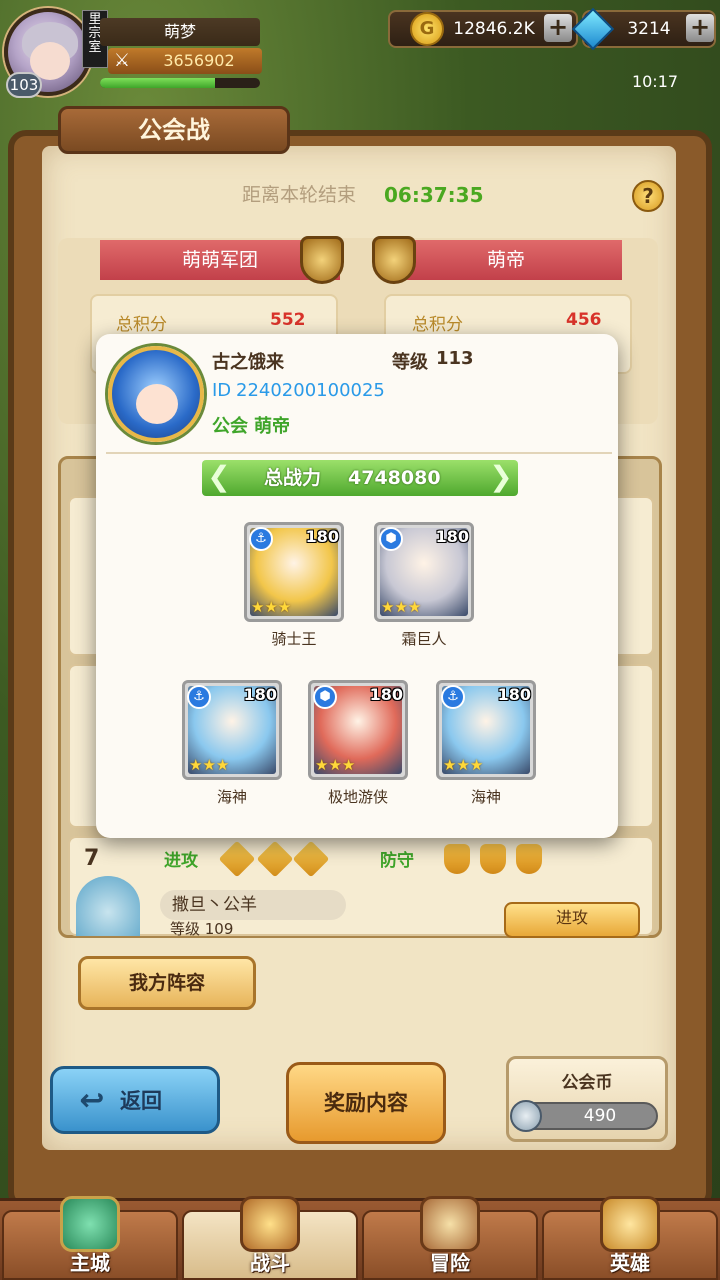 Image resolution: width=720 pixels, height=1280 pixels. I want to click on help-button: ?, so click(648, 196).